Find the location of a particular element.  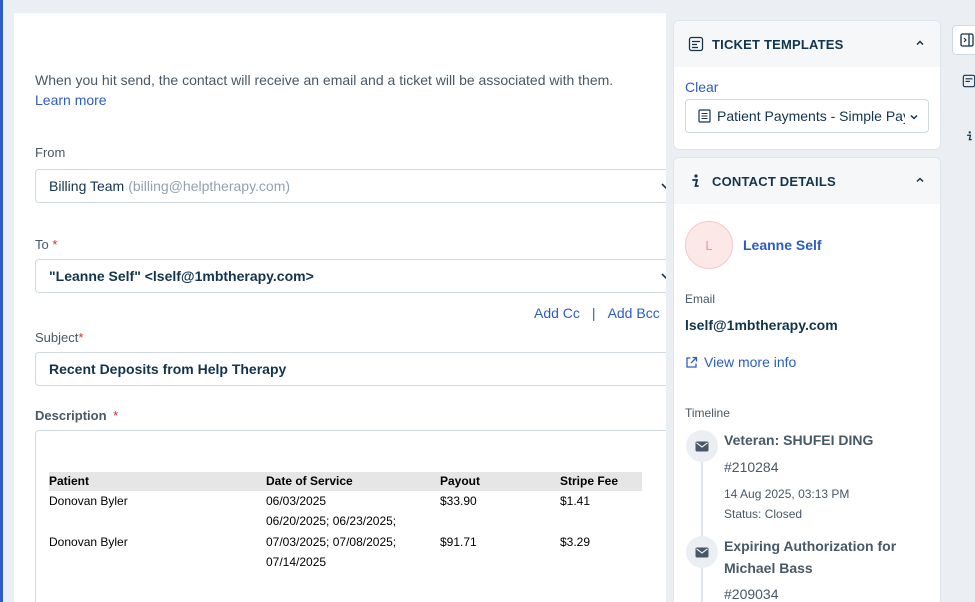

from-email: (billing@helptherapy.com) is located at coordinates (209, 186).